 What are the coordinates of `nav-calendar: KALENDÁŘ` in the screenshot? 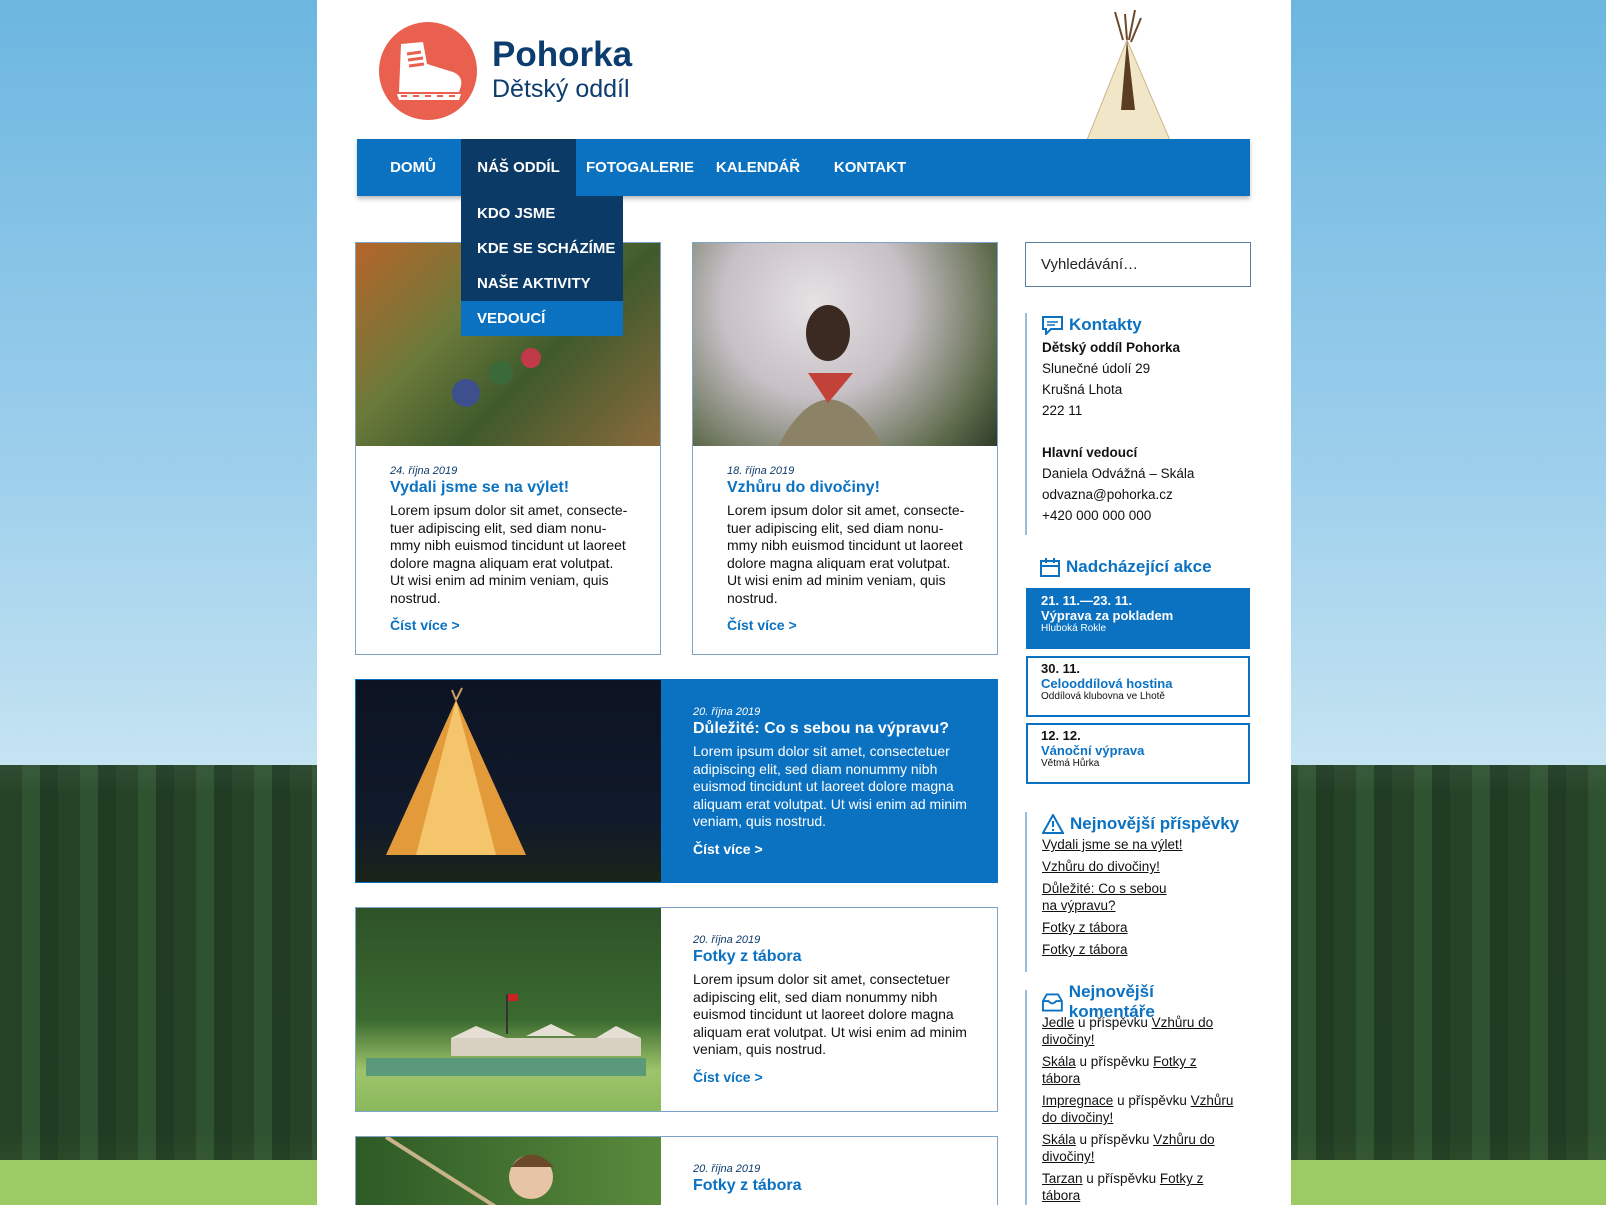 It's located at (758, 167).